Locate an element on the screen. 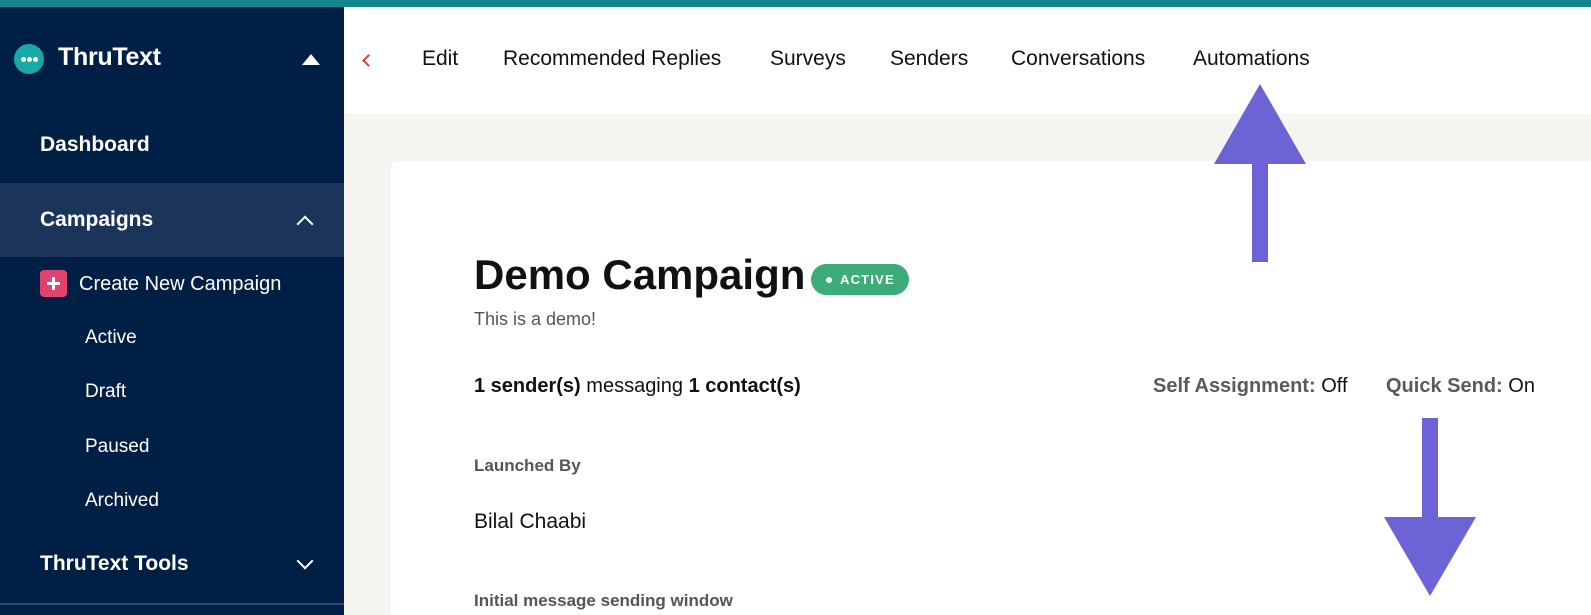 The image size is (1591, 615). sidebar-item-label: Dashboard is located at coordinates (95, 144).